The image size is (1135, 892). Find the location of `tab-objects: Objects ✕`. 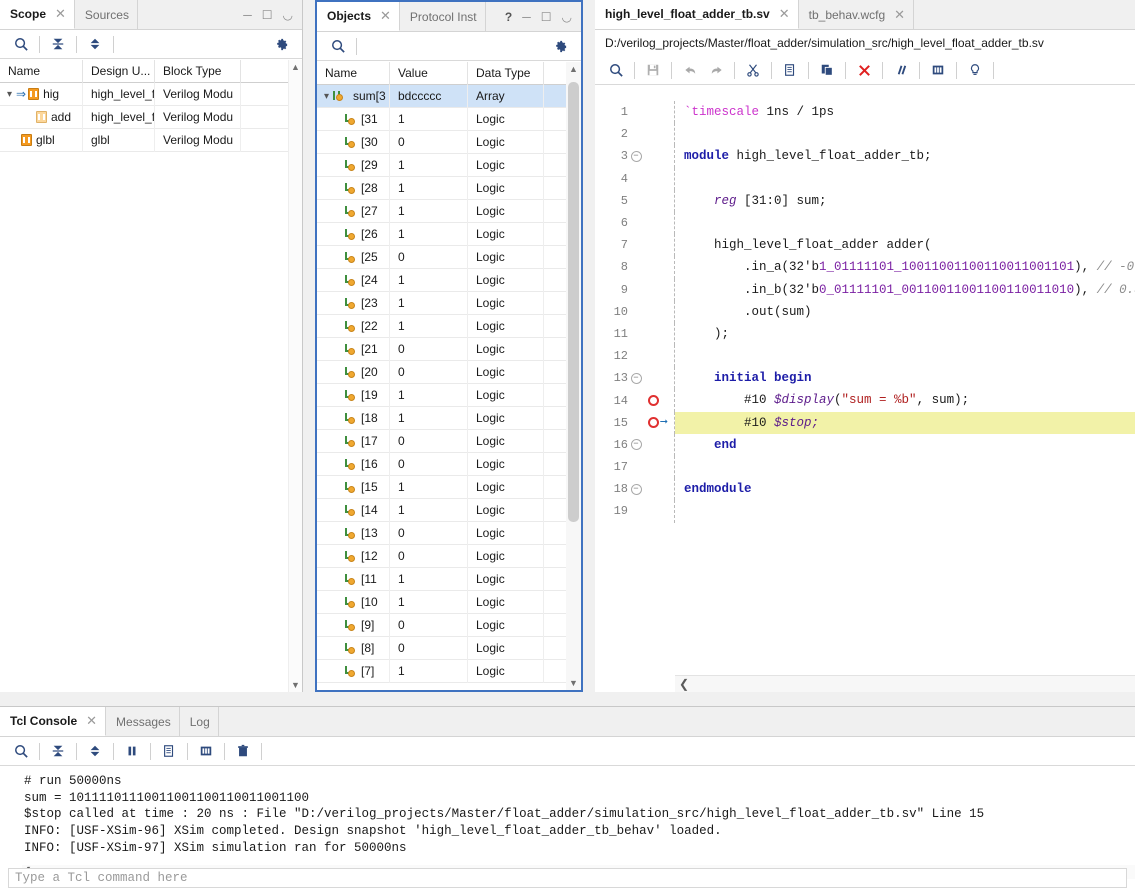

tab-objects: Objects ✕ is located at coordinates (358, 16).